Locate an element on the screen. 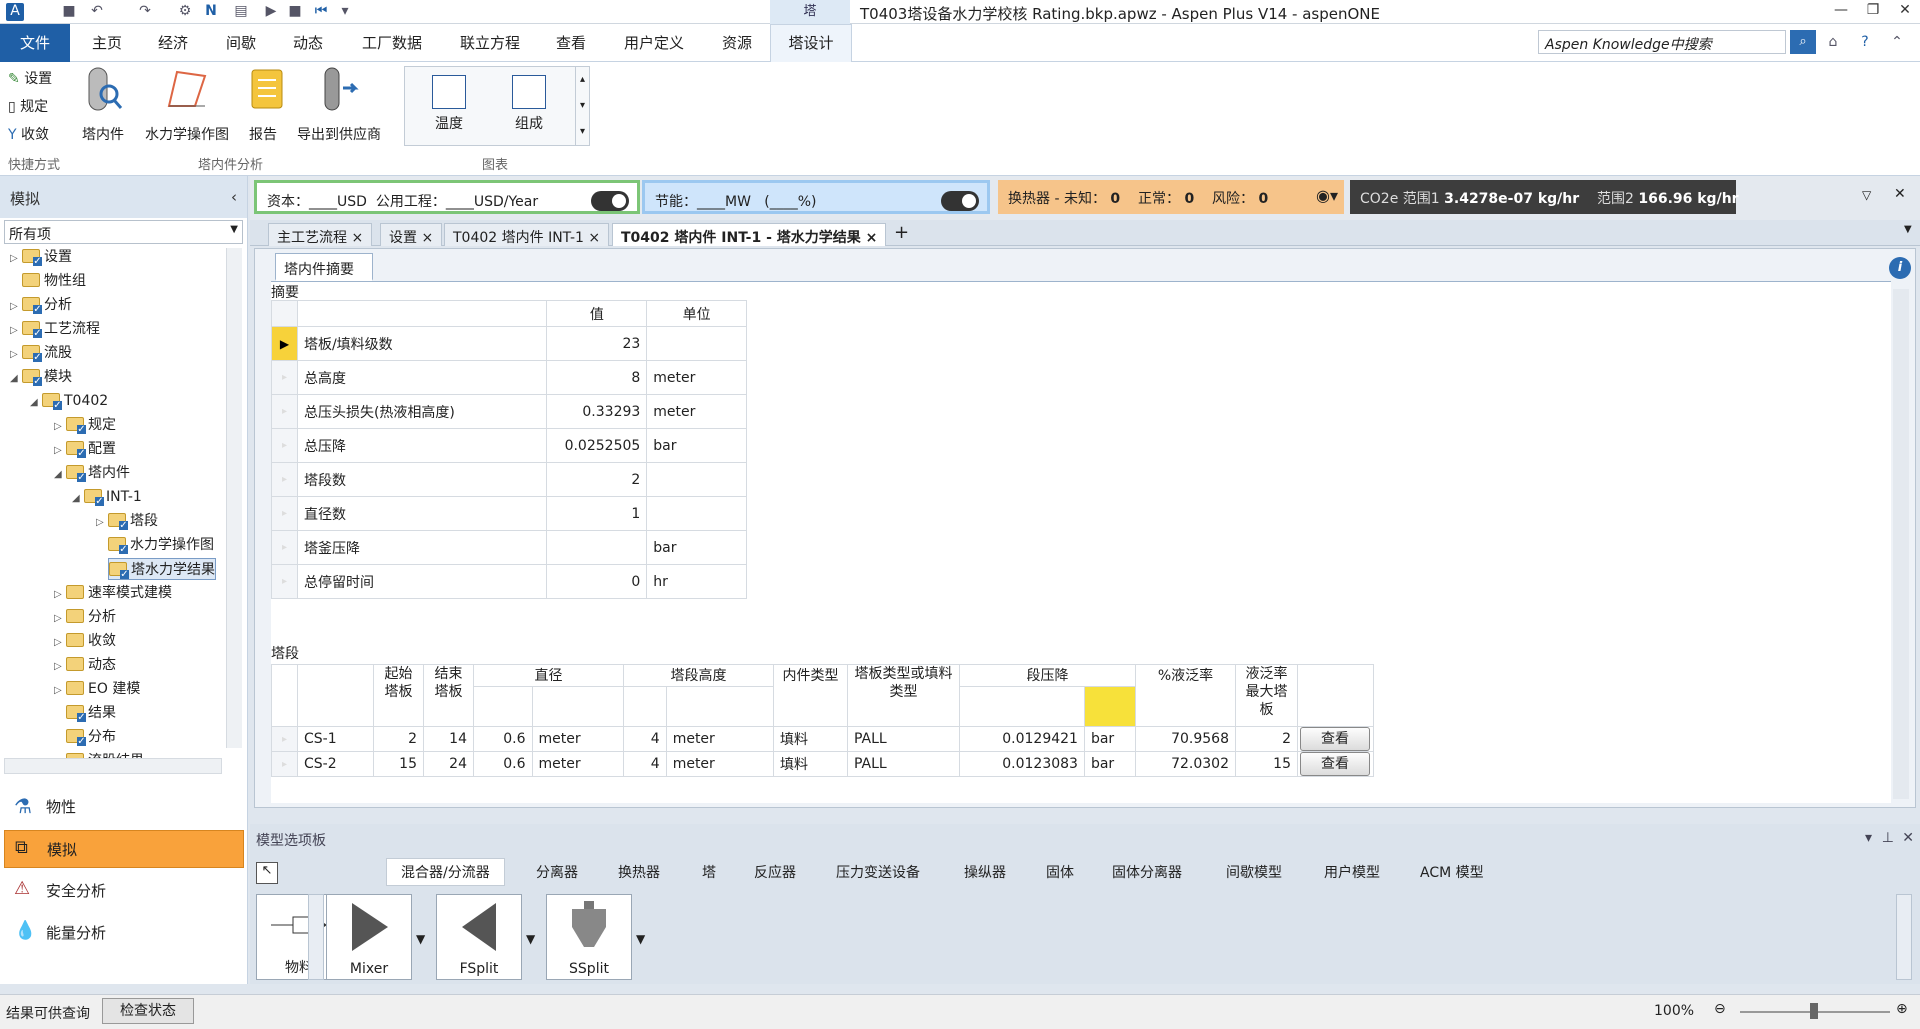  tab-internals-summary: 塔内件摘要 is located at coordinates (324, 267).